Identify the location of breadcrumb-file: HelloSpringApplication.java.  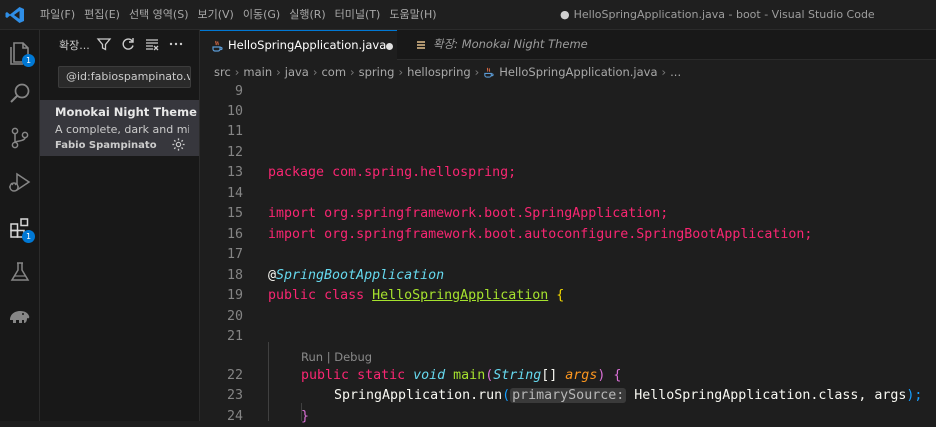
(578, 72).